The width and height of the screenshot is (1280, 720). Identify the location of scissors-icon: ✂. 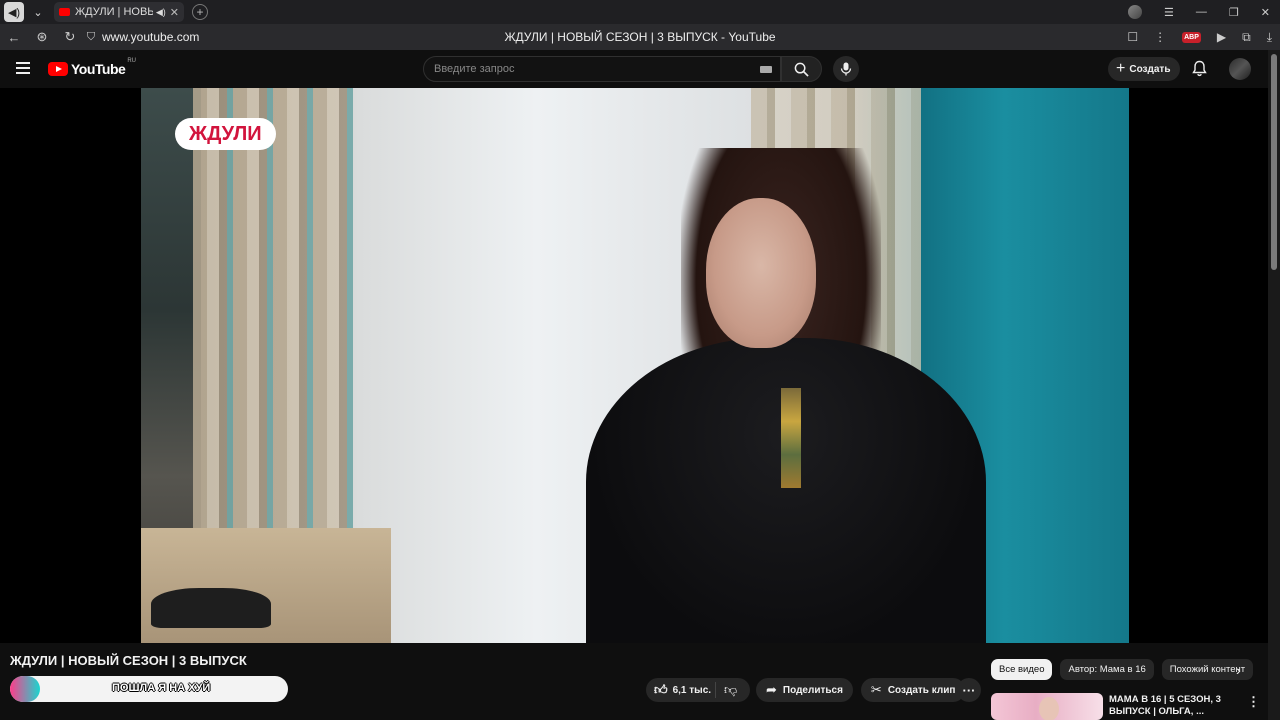
(876, 689).